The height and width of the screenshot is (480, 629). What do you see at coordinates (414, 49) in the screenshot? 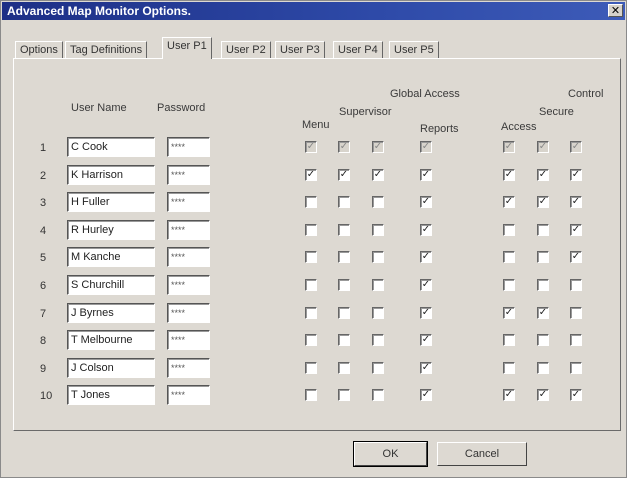
I see `tab-user-p5: User P5` at bounding box center [414, 49].